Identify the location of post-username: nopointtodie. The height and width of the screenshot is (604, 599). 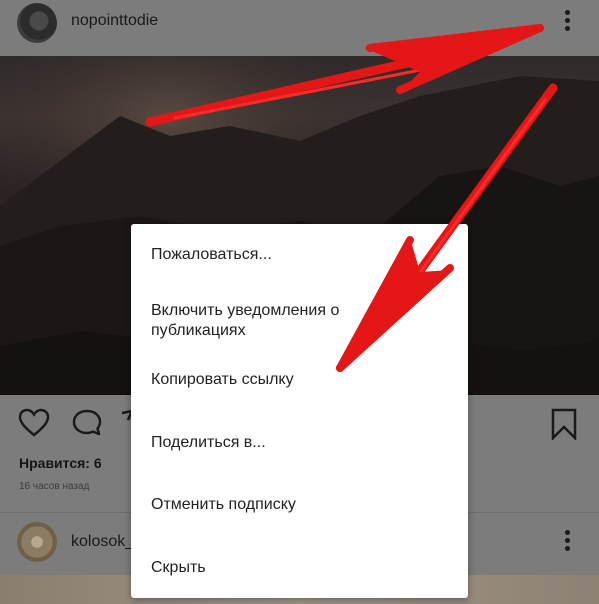
(114, 21).